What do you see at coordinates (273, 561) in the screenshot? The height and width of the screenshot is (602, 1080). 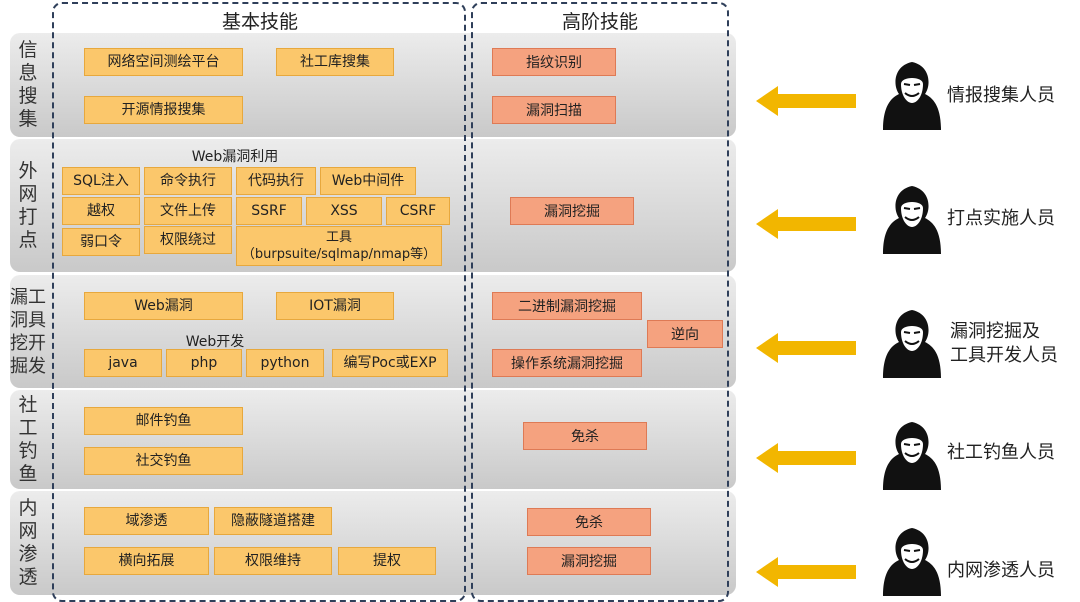 I see `skill-box: 权限维持` at bounding box center [273, 561].